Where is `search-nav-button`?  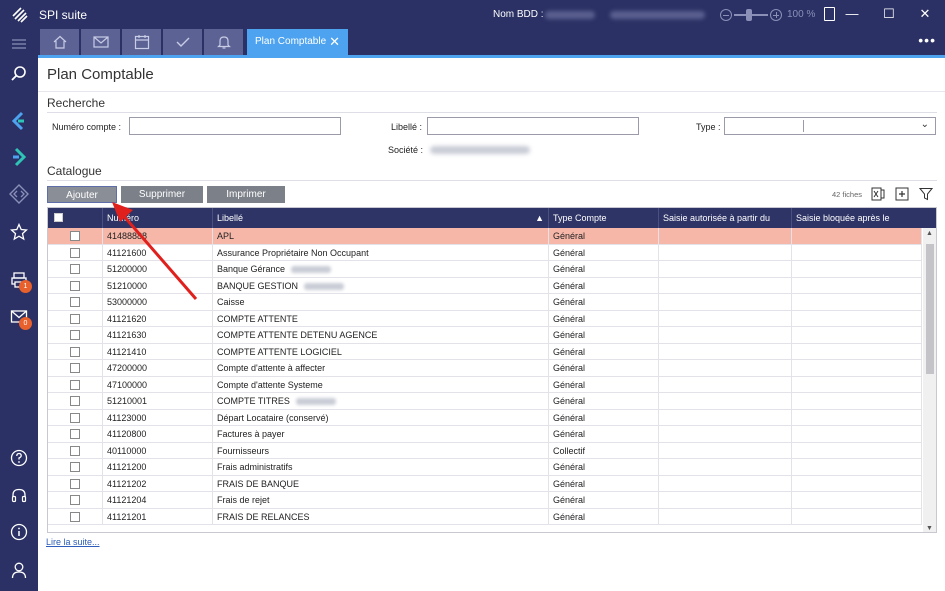 search-nav-button is located at coordinates (19, 74).